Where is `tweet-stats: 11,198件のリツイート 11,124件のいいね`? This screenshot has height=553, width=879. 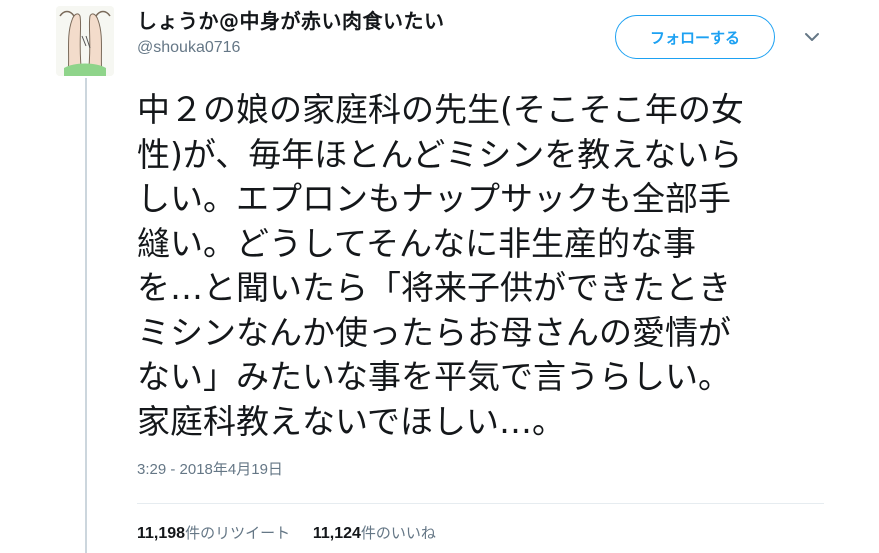
tweet-stats: 11,198件のリツイート 11,124件のいいね is located at coordinates (295, 533).